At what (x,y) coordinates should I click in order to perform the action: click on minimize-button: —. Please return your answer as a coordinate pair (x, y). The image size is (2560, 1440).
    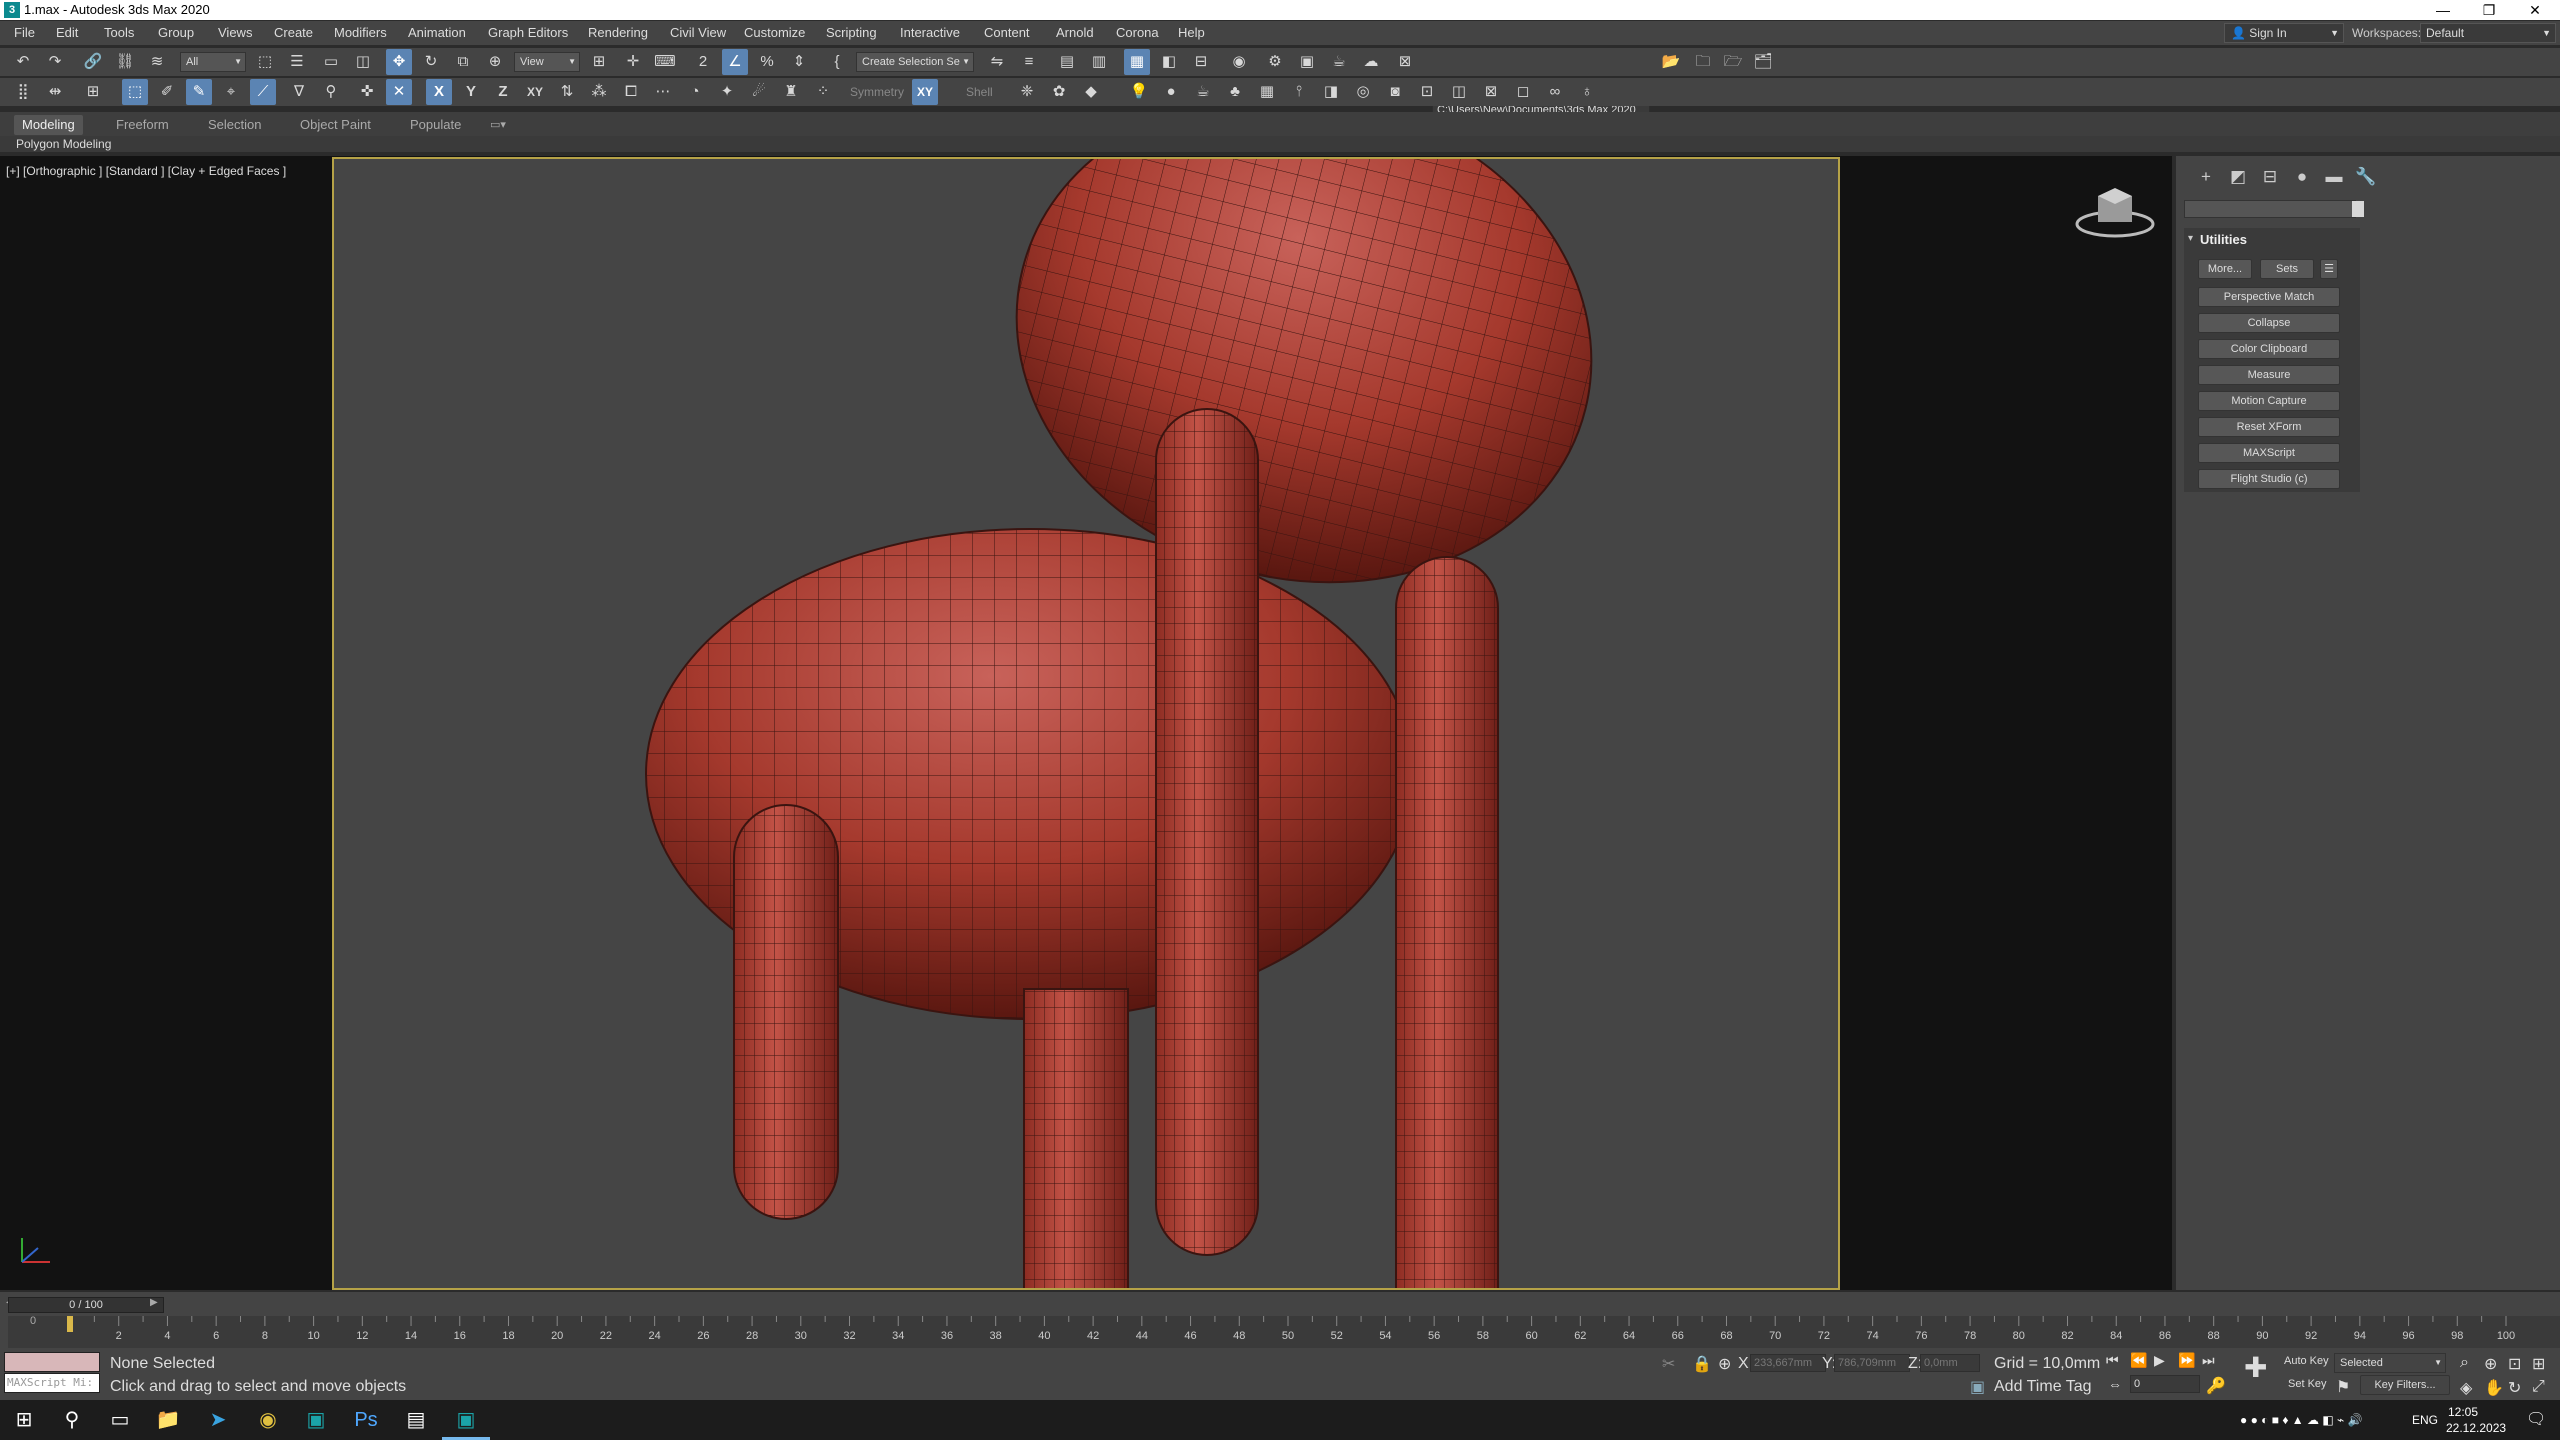
    Looking at the image, I should click on (2443, 10).